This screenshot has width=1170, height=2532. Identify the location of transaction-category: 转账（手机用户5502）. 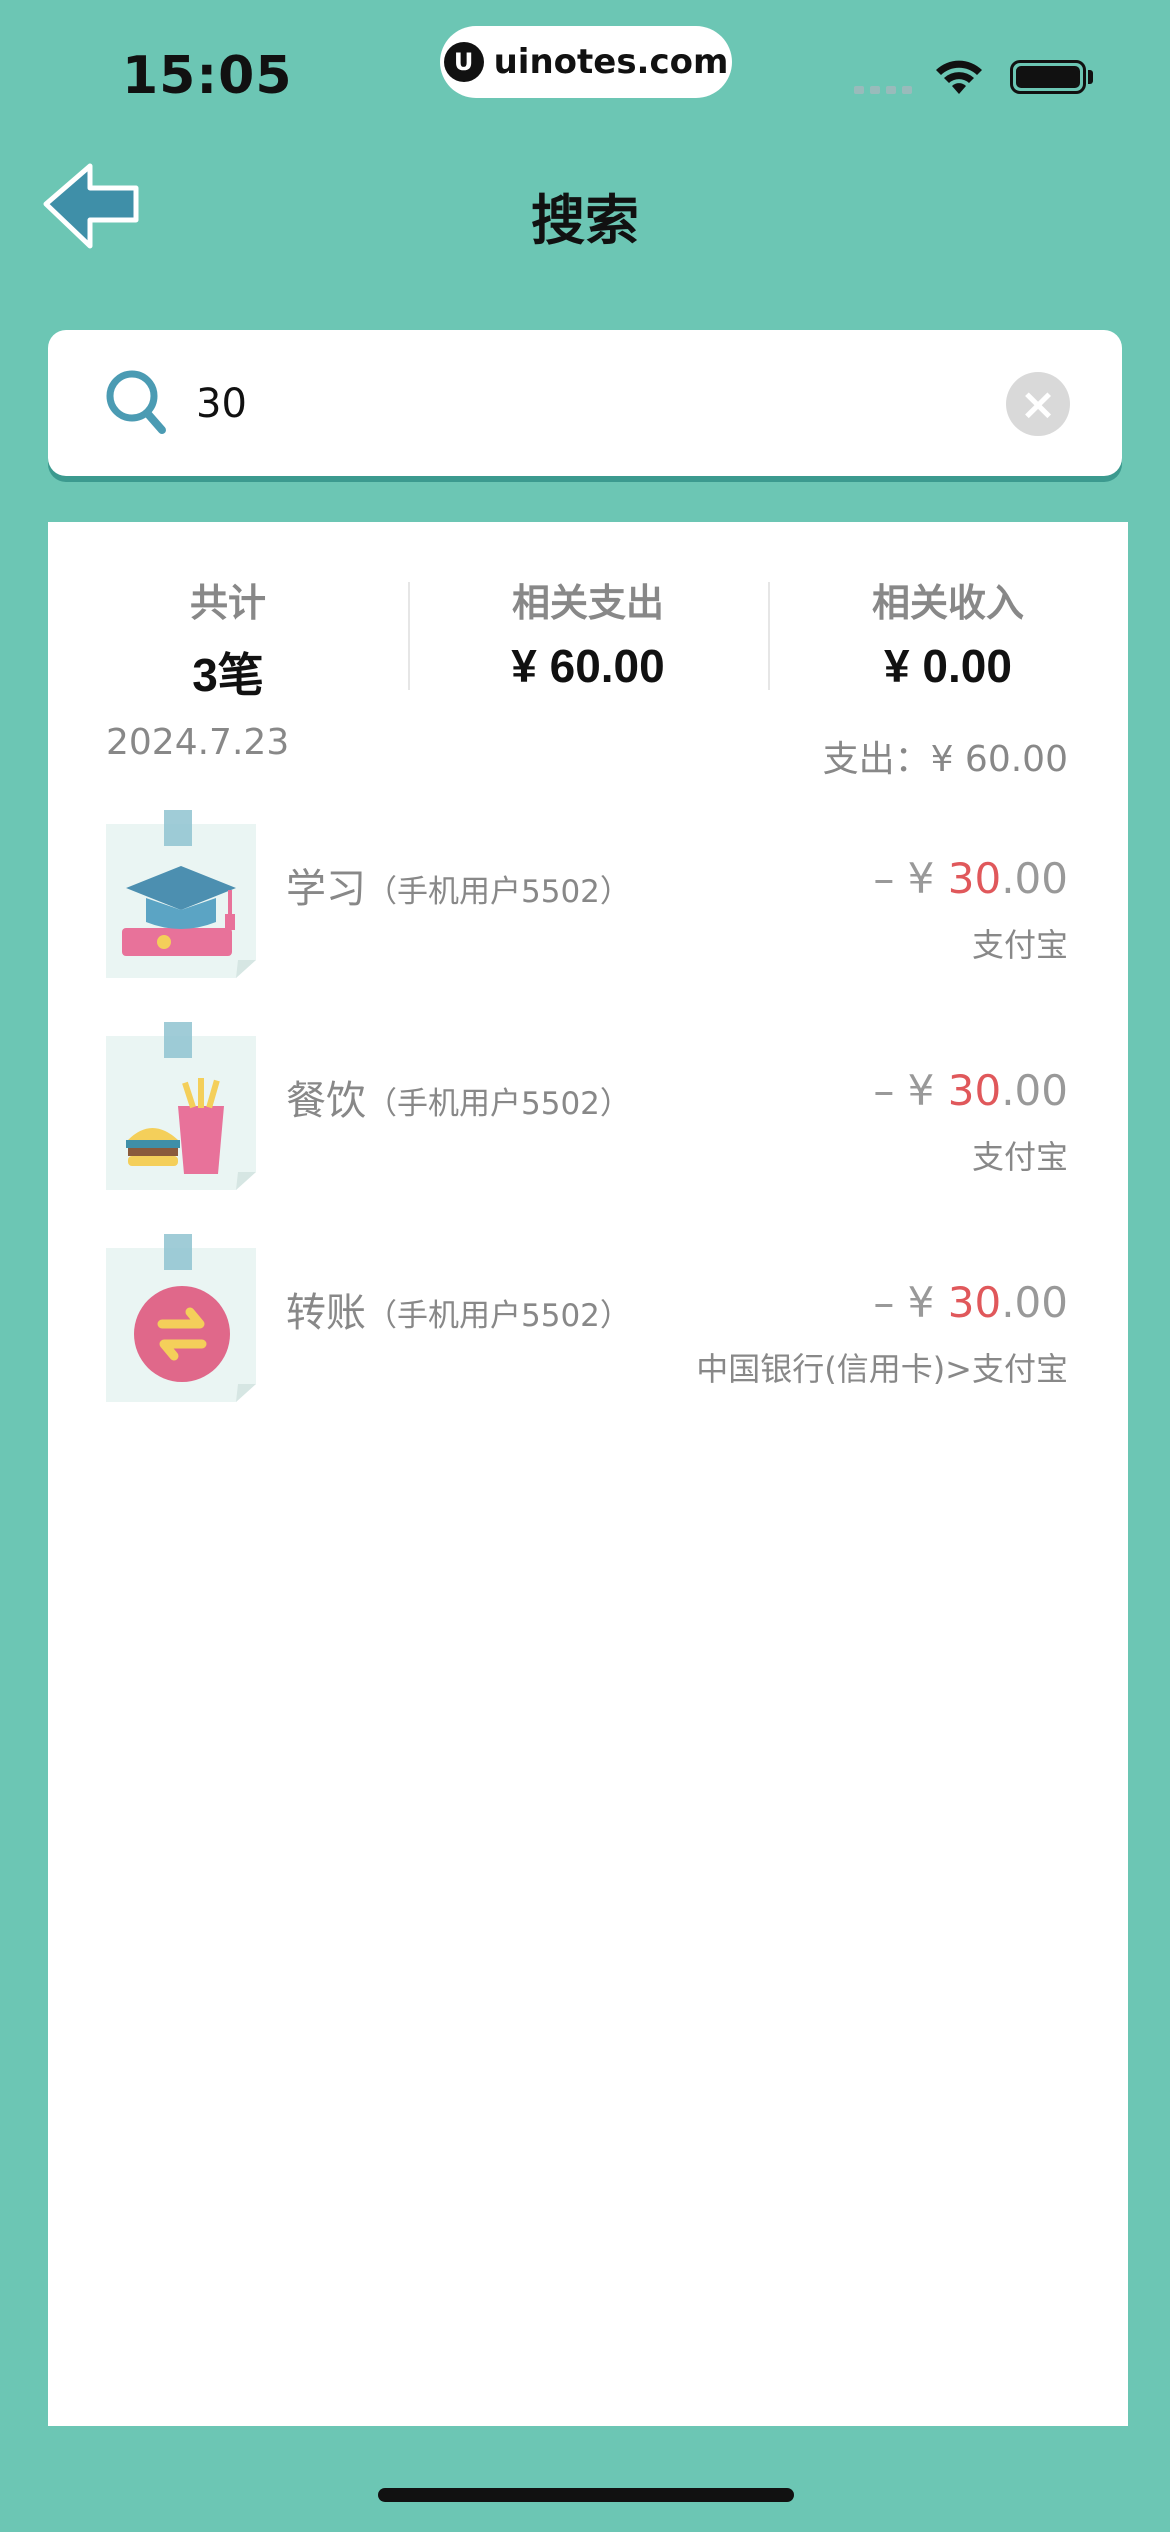
(458, 1309).